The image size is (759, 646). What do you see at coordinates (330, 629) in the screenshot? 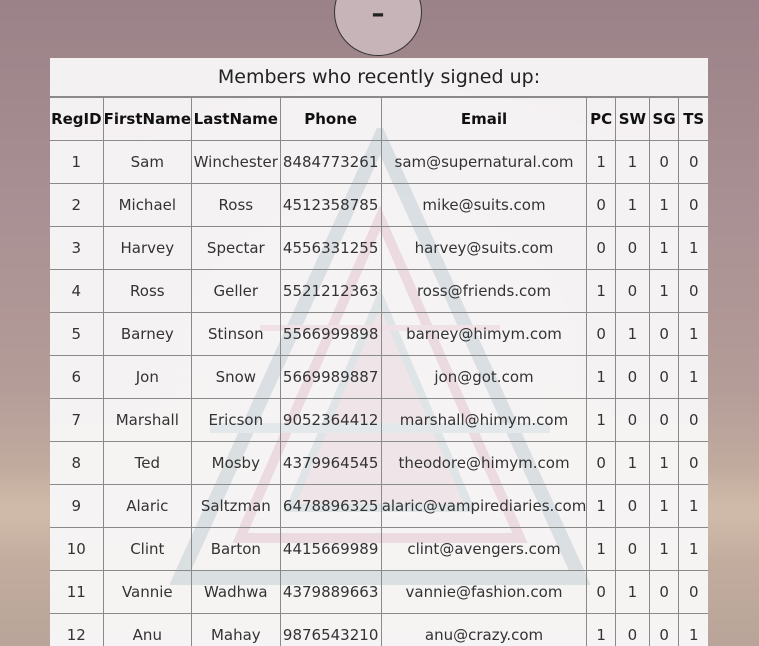
I see `cell-phone: 9876543210` at bounding box center [330, 629].